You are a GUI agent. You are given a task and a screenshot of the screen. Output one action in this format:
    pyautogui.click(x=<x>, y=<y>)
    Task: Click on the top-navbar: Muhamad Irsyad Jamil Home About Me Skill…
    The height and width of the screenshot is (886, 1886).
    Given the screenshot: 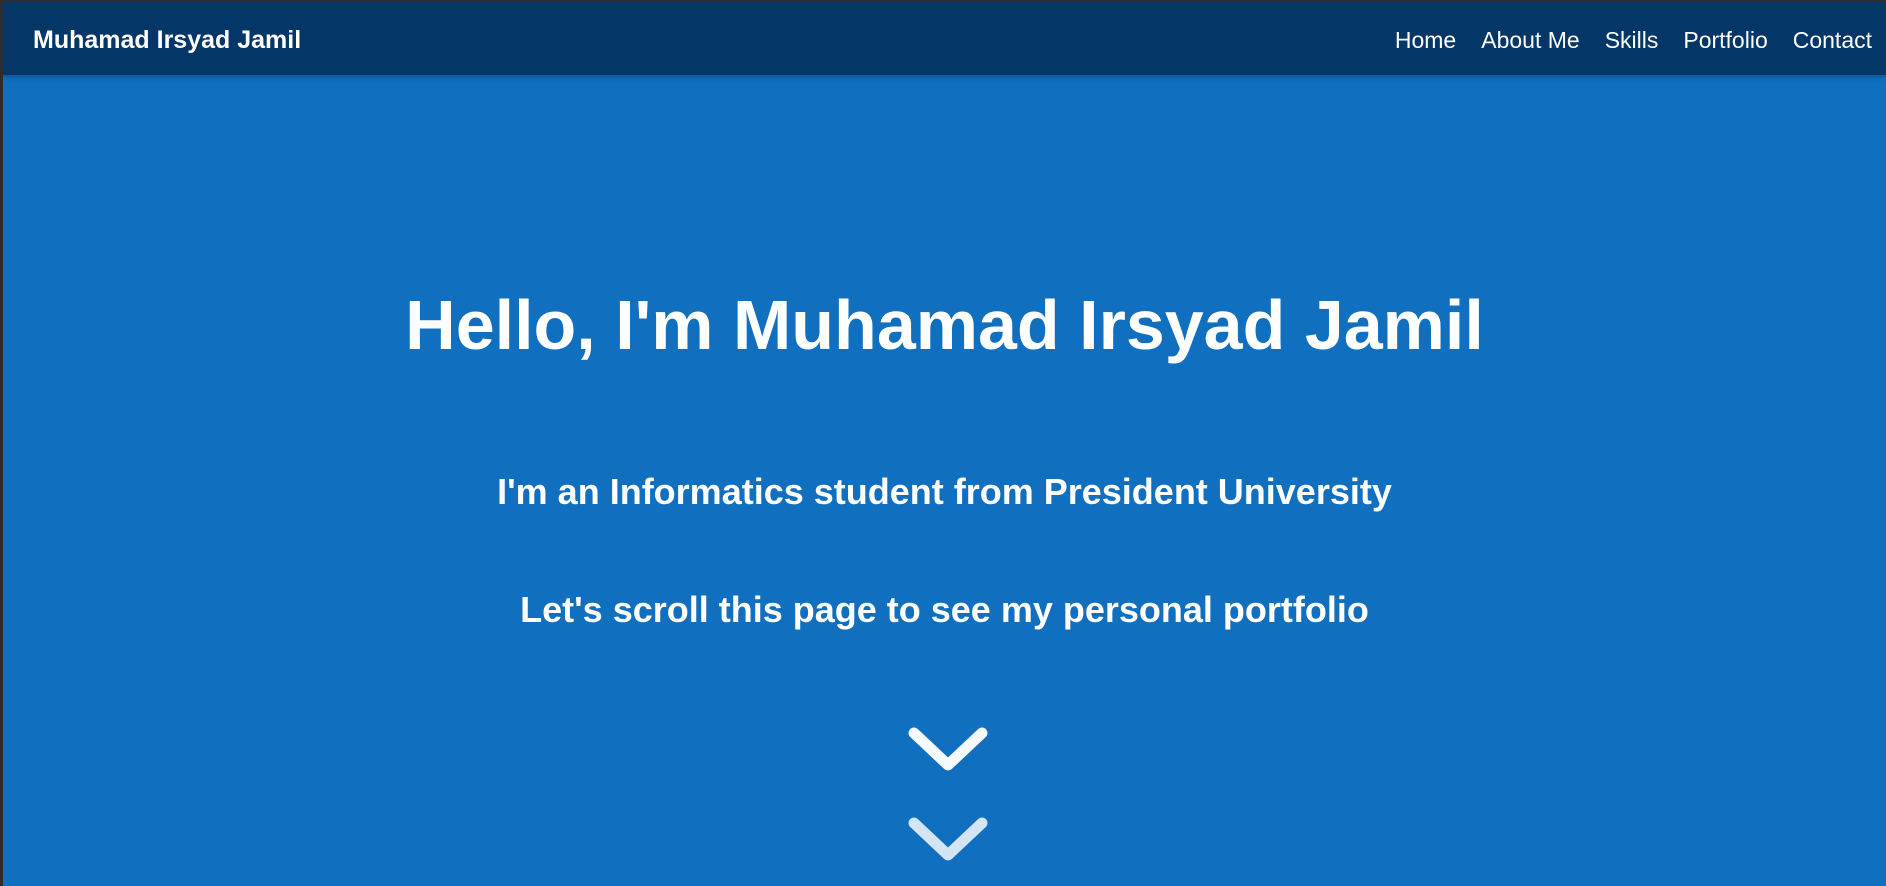 What is the action you would take?
    pyautogui.click(x=944, y=38)
    